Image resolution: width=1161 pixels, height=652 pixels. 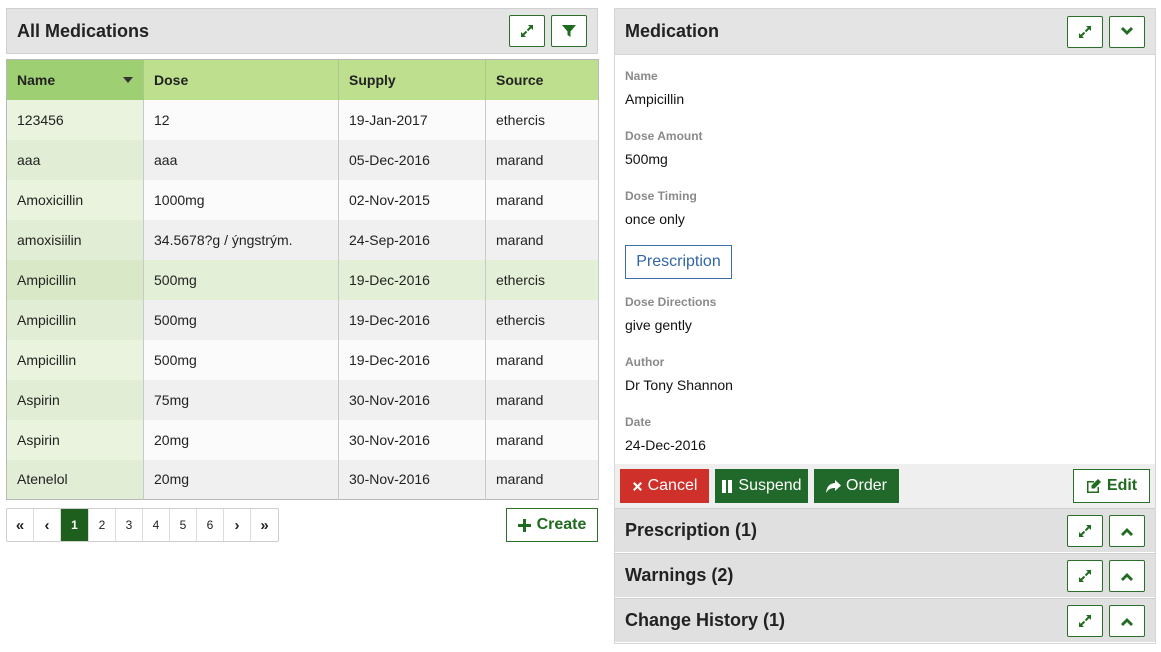 I want to click on cell-dose: aaa, so click(x=241, y=159).